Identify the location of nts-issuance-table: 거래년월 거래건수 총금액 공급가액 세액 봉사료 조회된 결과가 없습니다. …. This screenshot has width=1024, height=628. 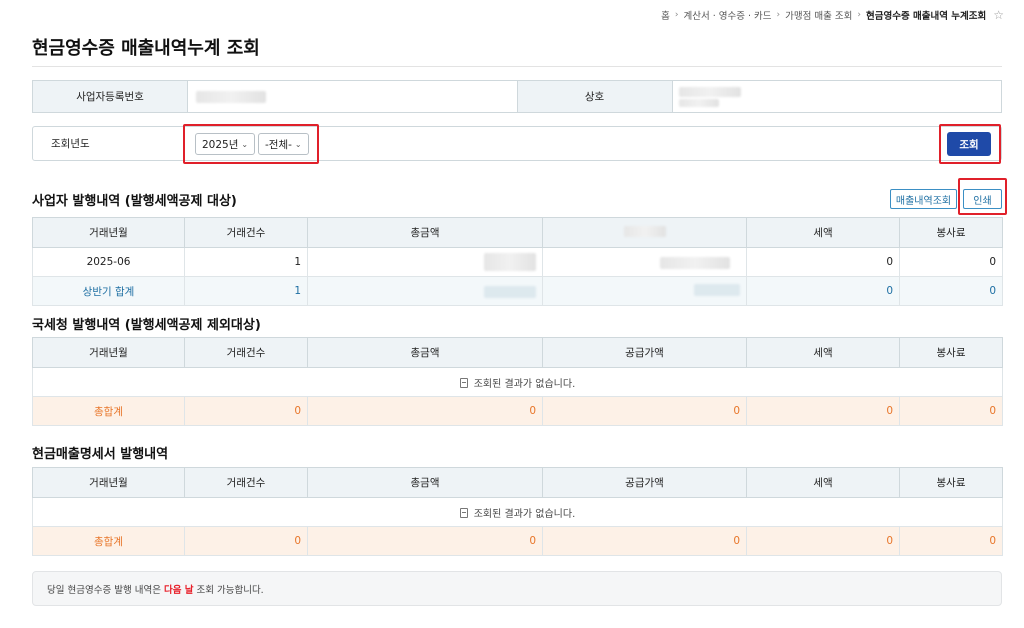
(517, 381).